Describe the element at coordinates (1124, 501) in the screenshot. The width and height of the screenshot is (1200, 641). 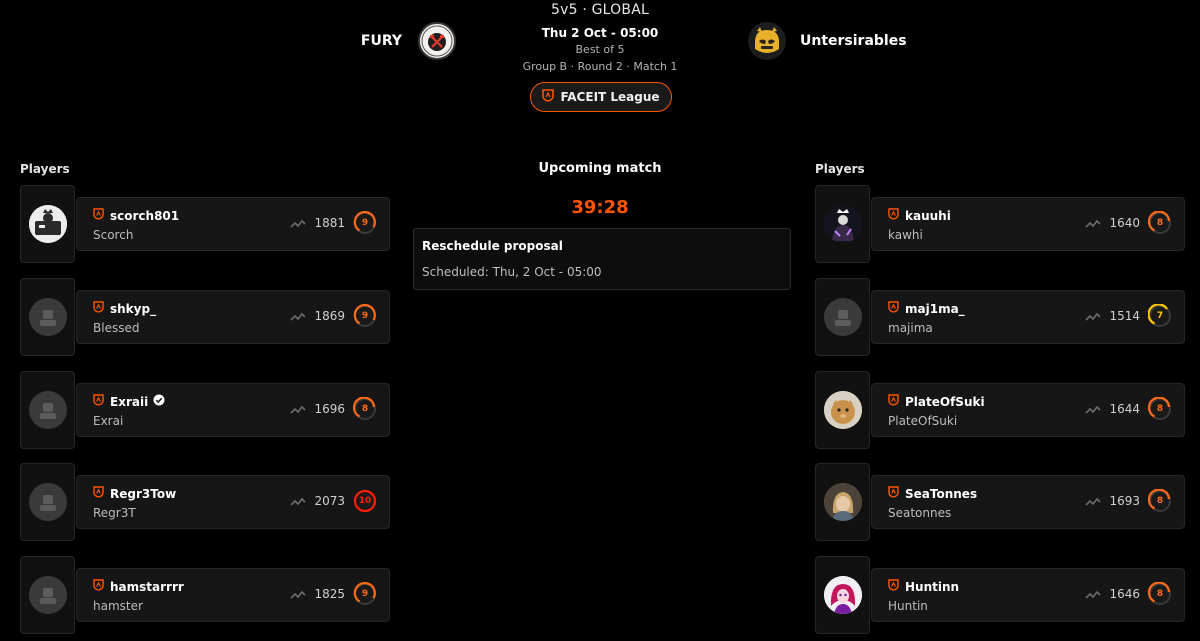
I see `player-elo: 1693` at that location.